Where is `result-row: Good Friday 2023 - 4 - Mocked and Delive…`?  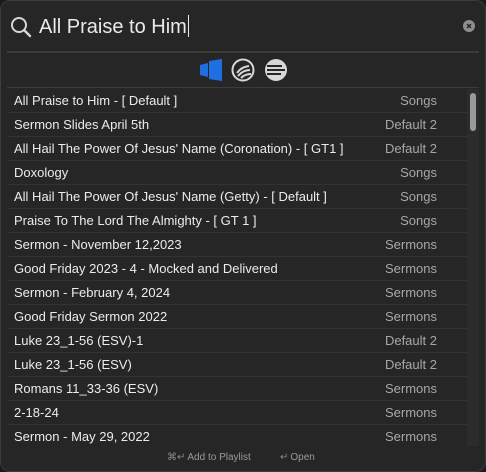 result-row: Good Friday 2023 - 4 - Mocked and Delive… is located at coordinates (237, 269).